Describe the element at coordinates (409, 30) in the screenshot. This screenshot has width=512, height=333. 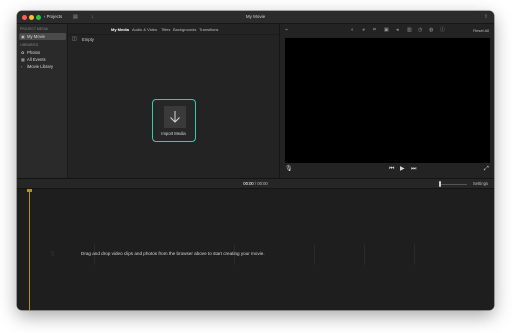
I see `noise-reduction-icon: ▥` at that location.